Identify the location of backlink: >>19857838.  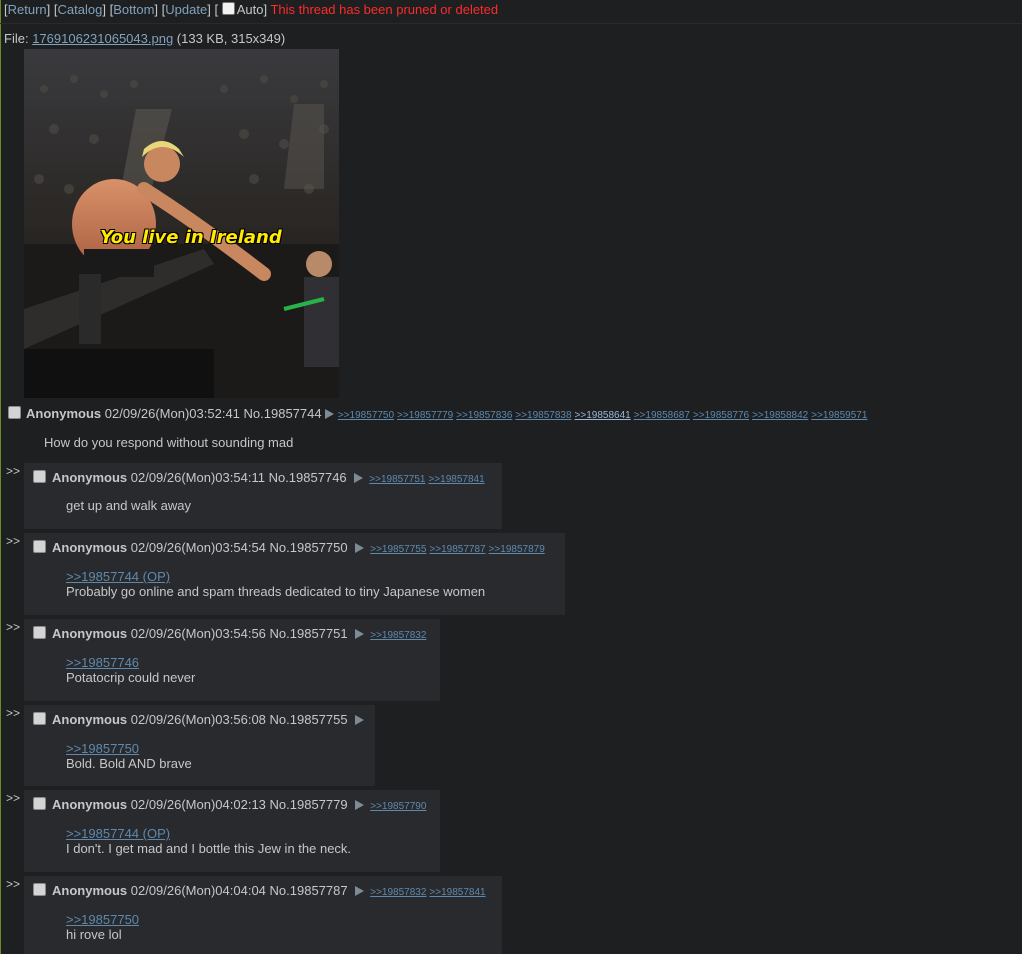
(543, 415).